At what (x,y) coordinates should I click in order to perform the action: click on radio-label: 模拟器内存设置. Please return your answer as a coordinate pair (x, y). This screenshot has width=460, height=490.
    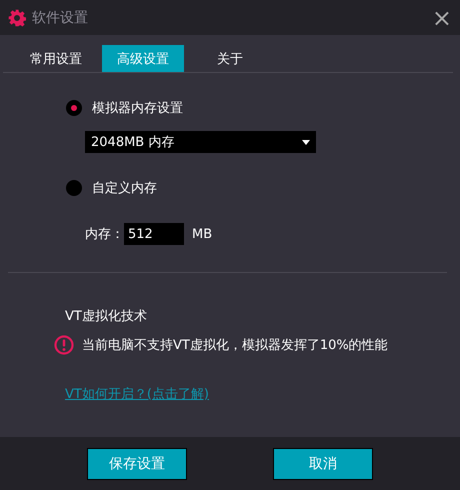
    Looking at the image, I should click on (137, 108).